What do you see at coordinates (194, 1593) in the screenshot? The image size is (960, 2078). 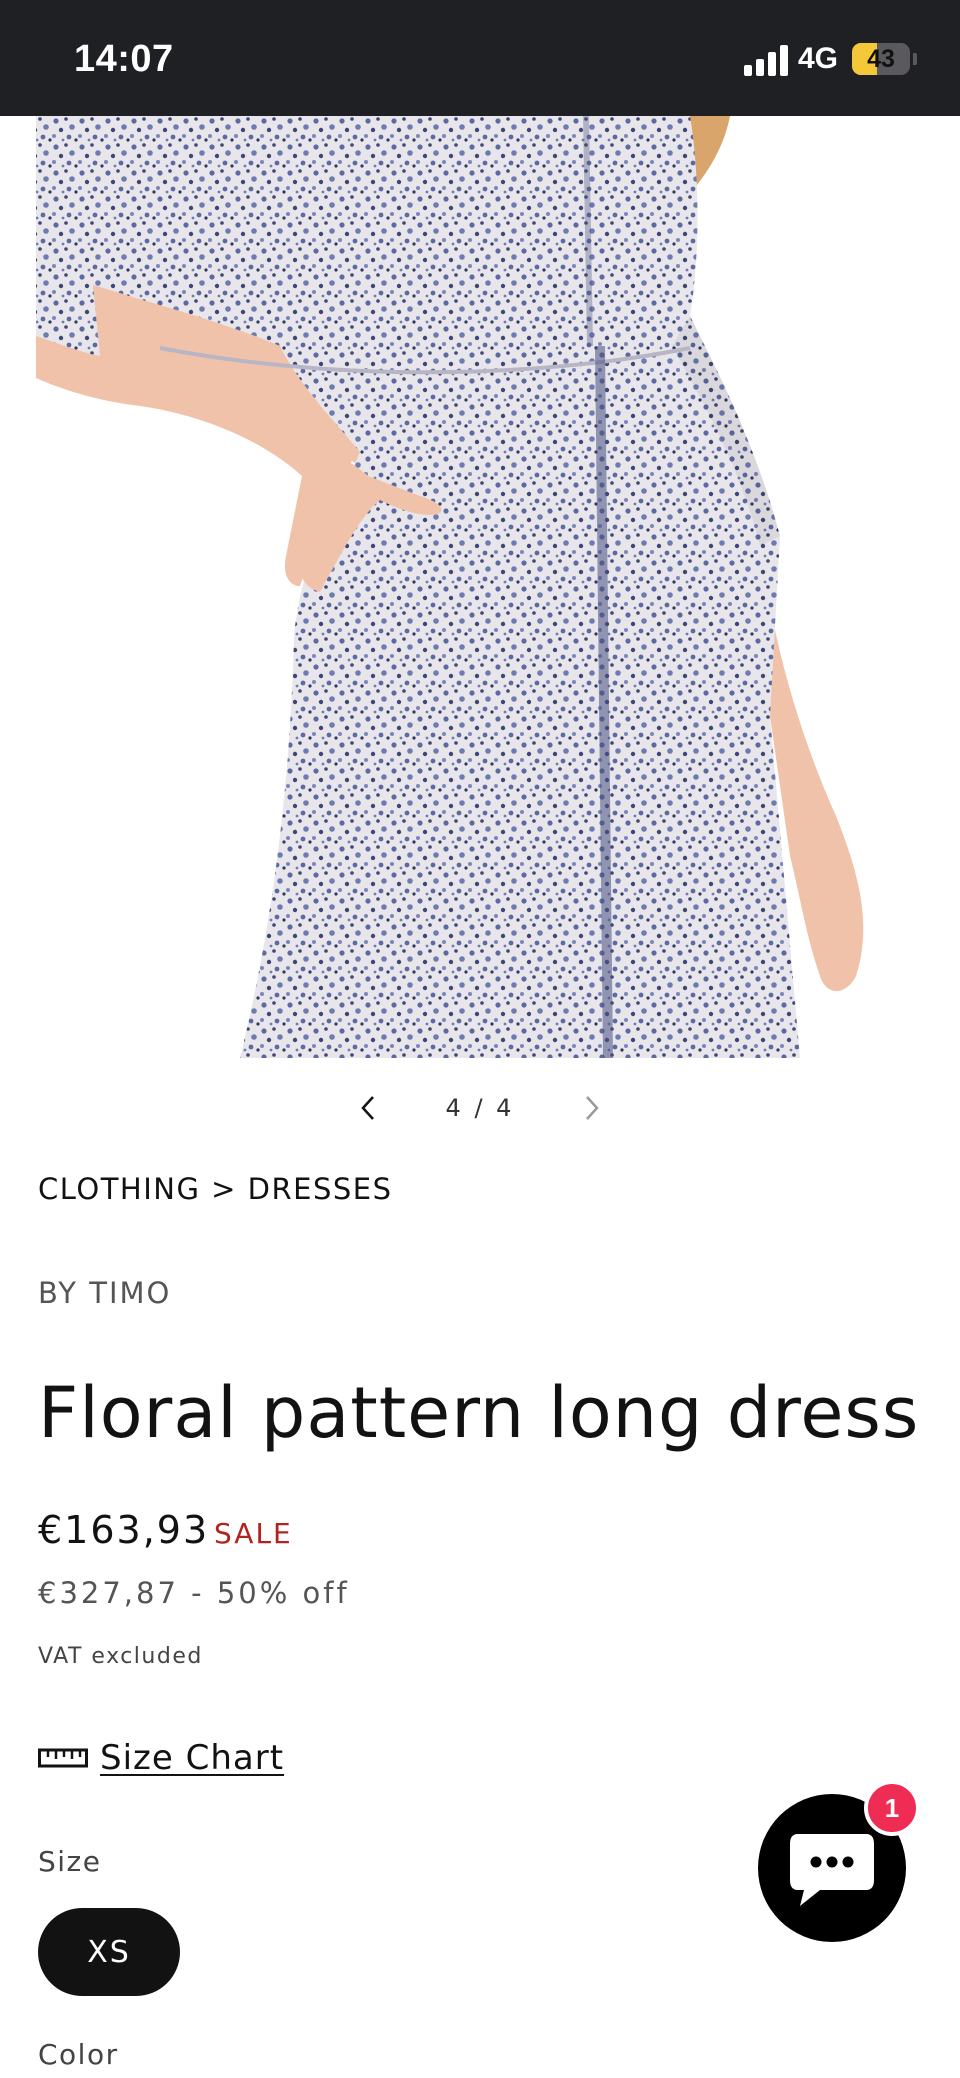 I see `compare-price: €327,87 - 50% off` at bounding box center [194, 1593].